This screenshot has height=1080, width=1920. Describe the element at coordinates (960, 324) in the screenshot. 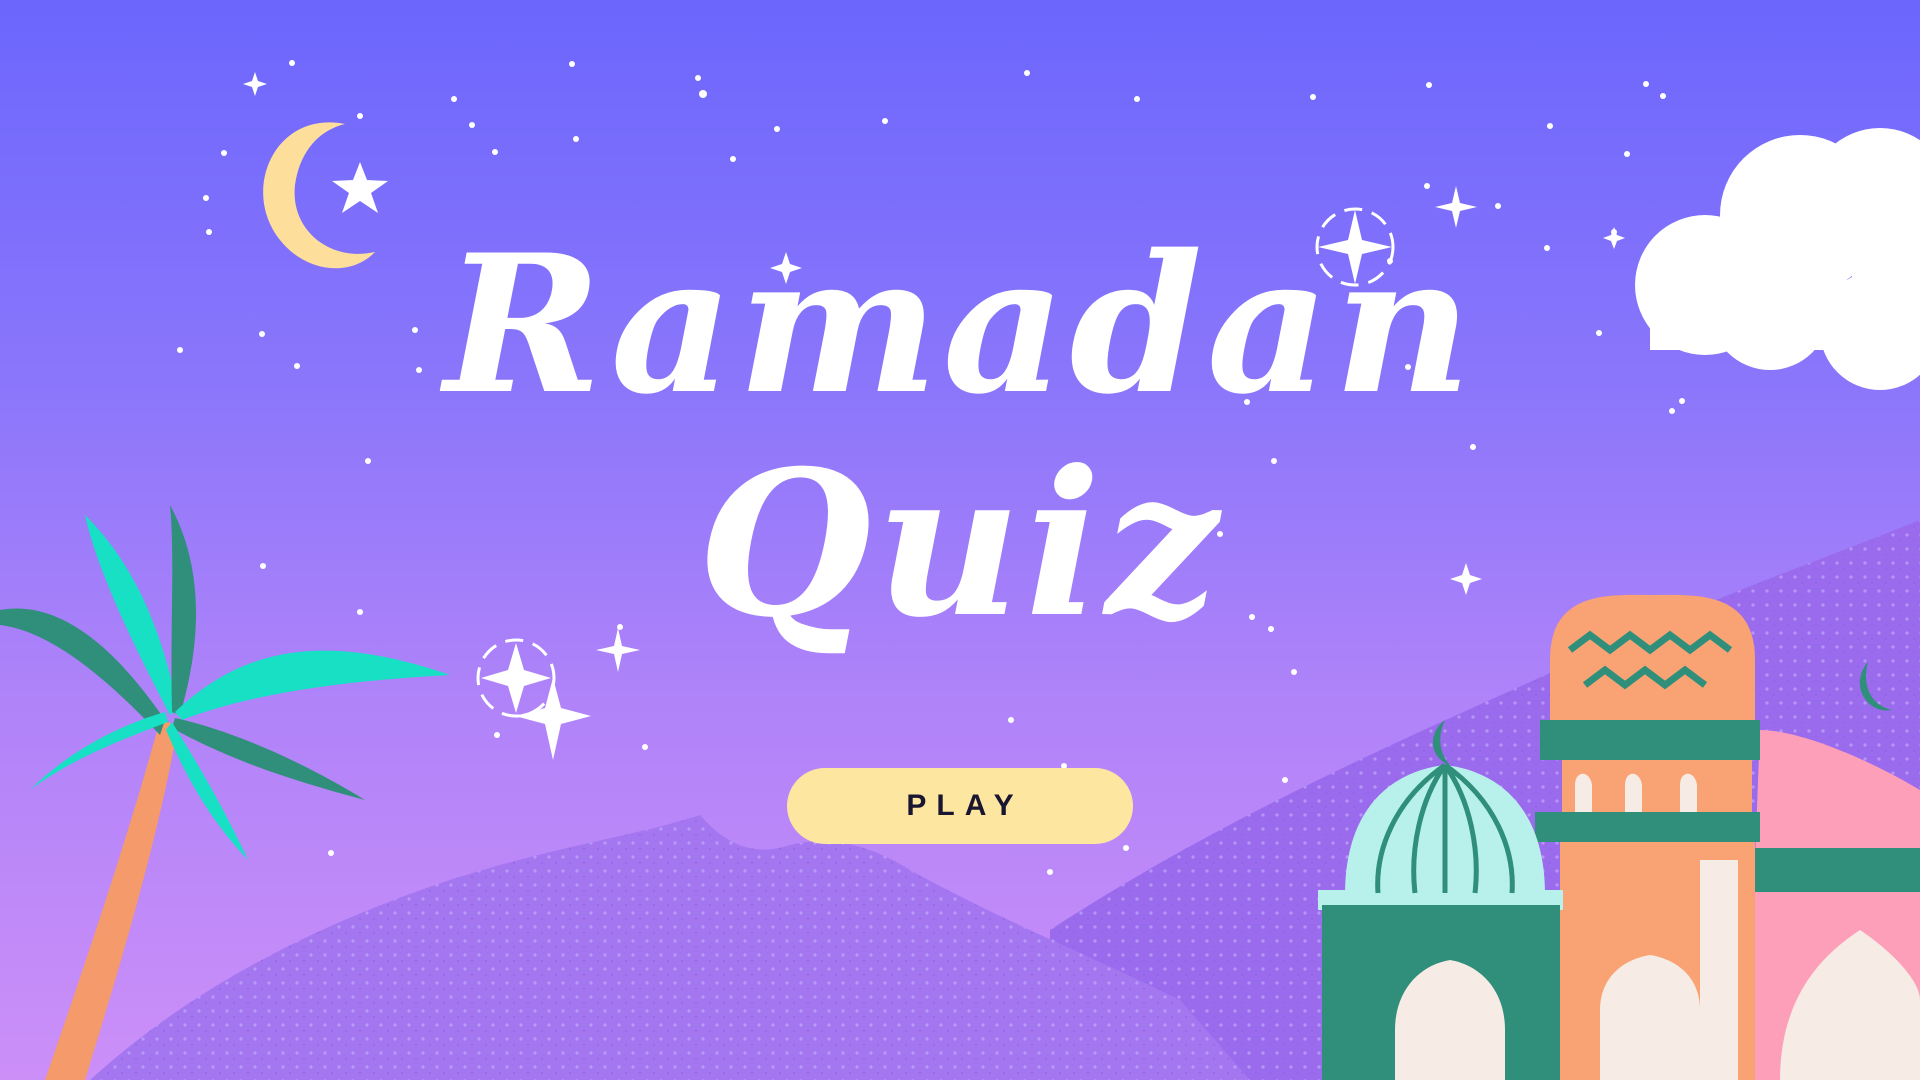

I see `game-title-line1: Ramadan` at that location.